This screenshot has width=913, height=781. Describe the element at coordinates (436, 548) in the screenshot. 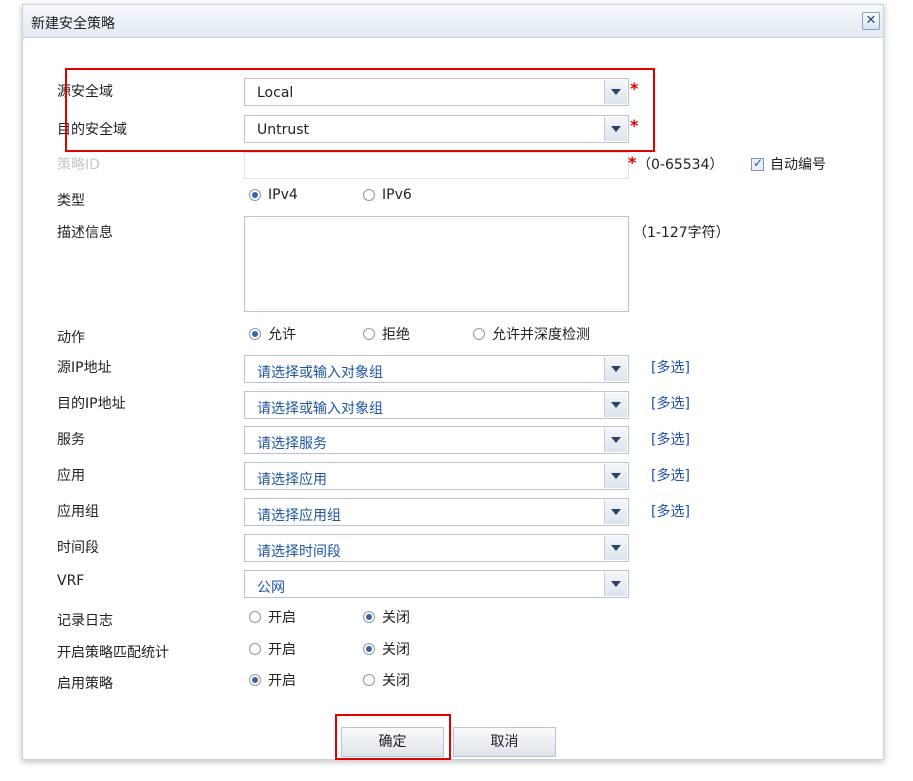

I see `time-range-select: 请选择时间段` at that location.